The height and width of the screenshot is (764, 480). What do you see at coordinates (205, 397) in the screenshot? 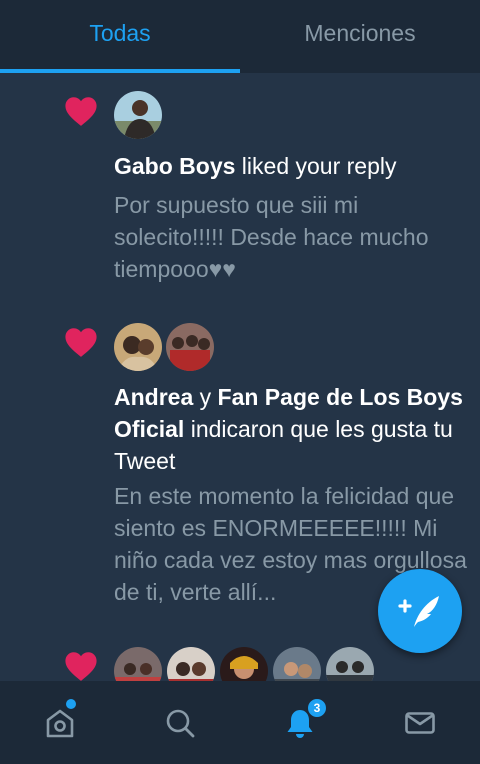
I see `notification-connector: y` at bounding box center [205, 397].